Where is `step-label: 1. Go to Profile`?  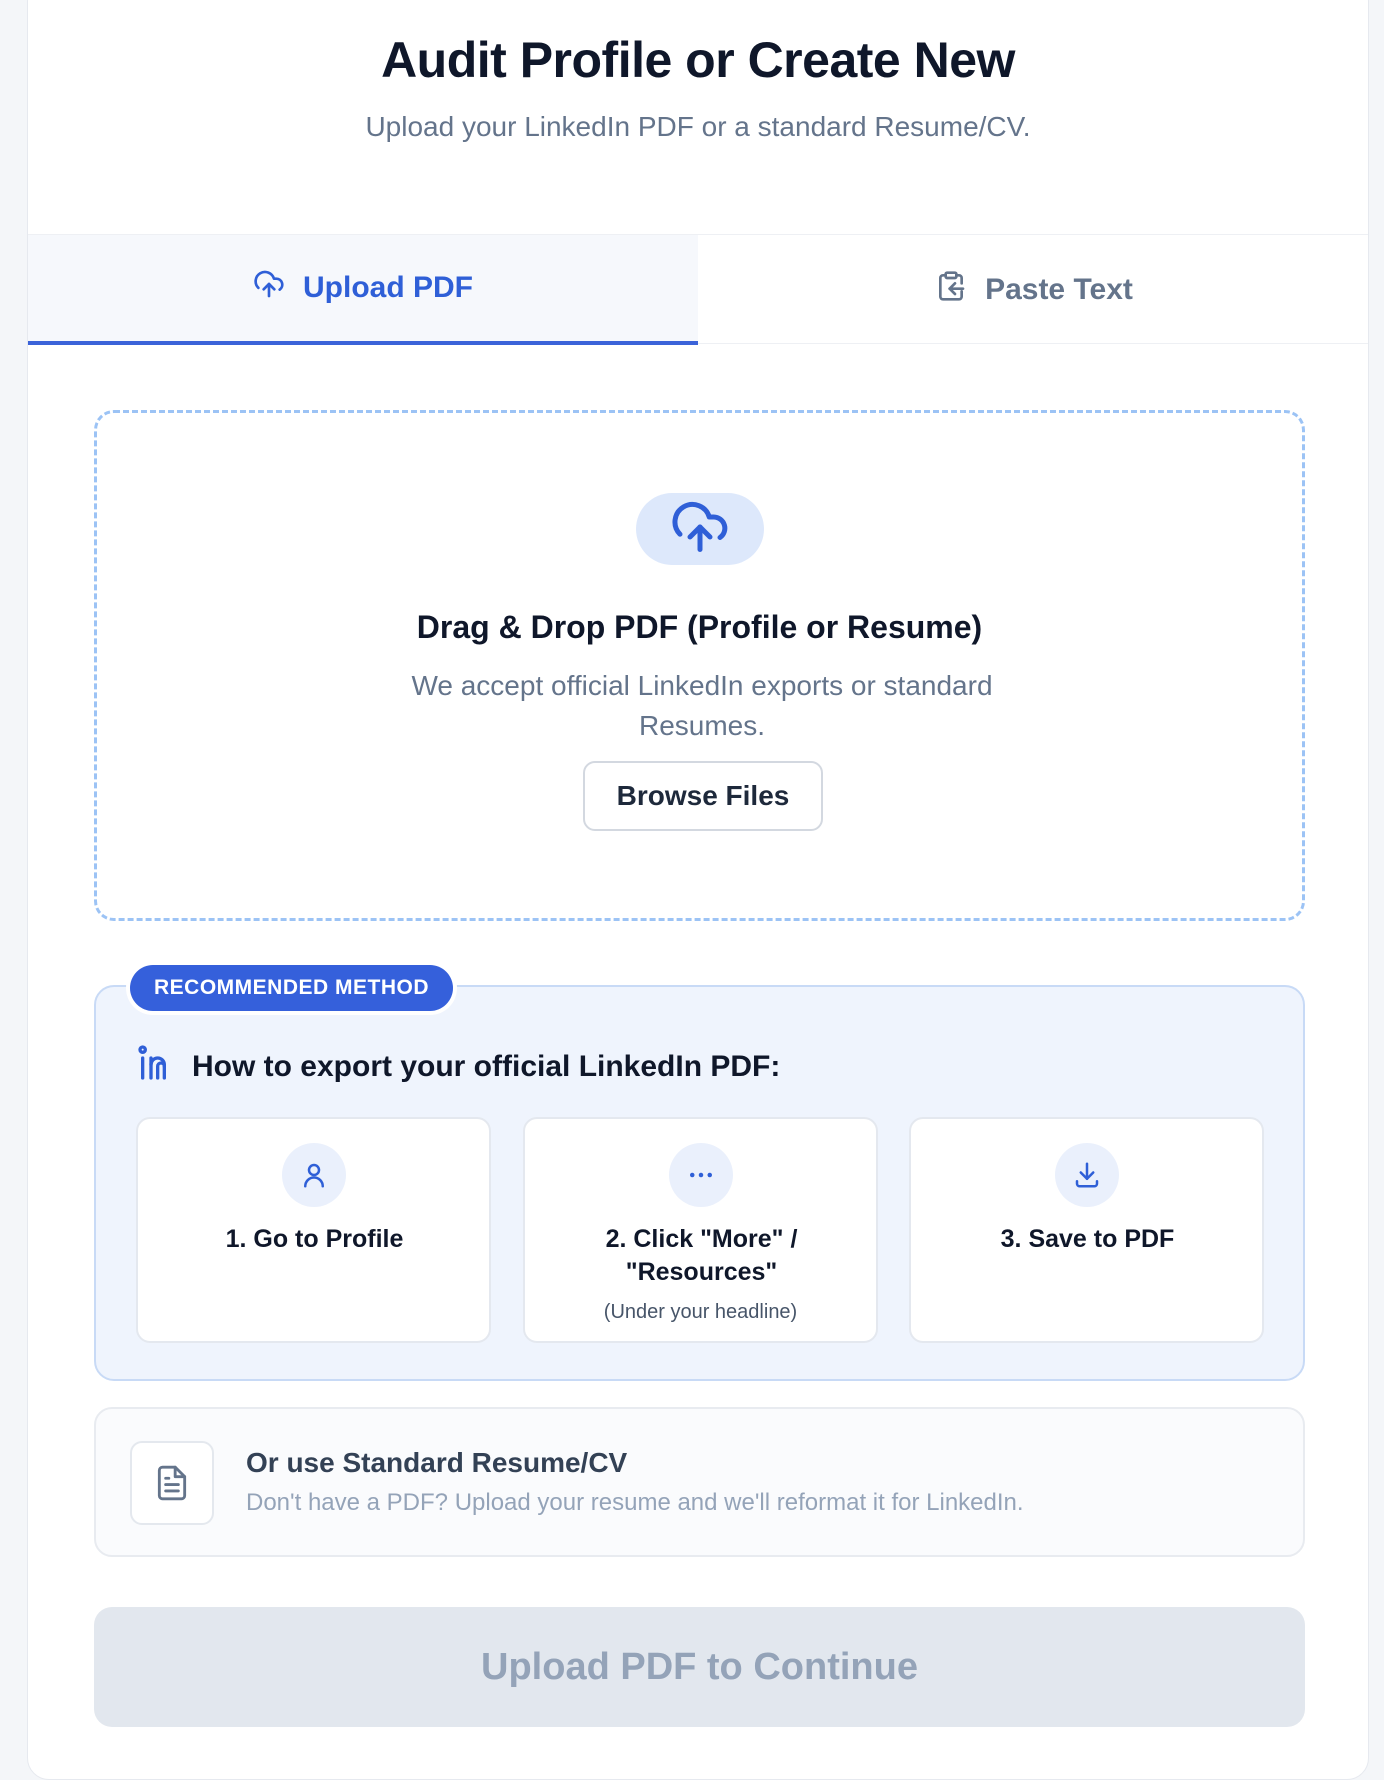
step-label: 1. Go to Profile is located at coordinates (314, 1239).